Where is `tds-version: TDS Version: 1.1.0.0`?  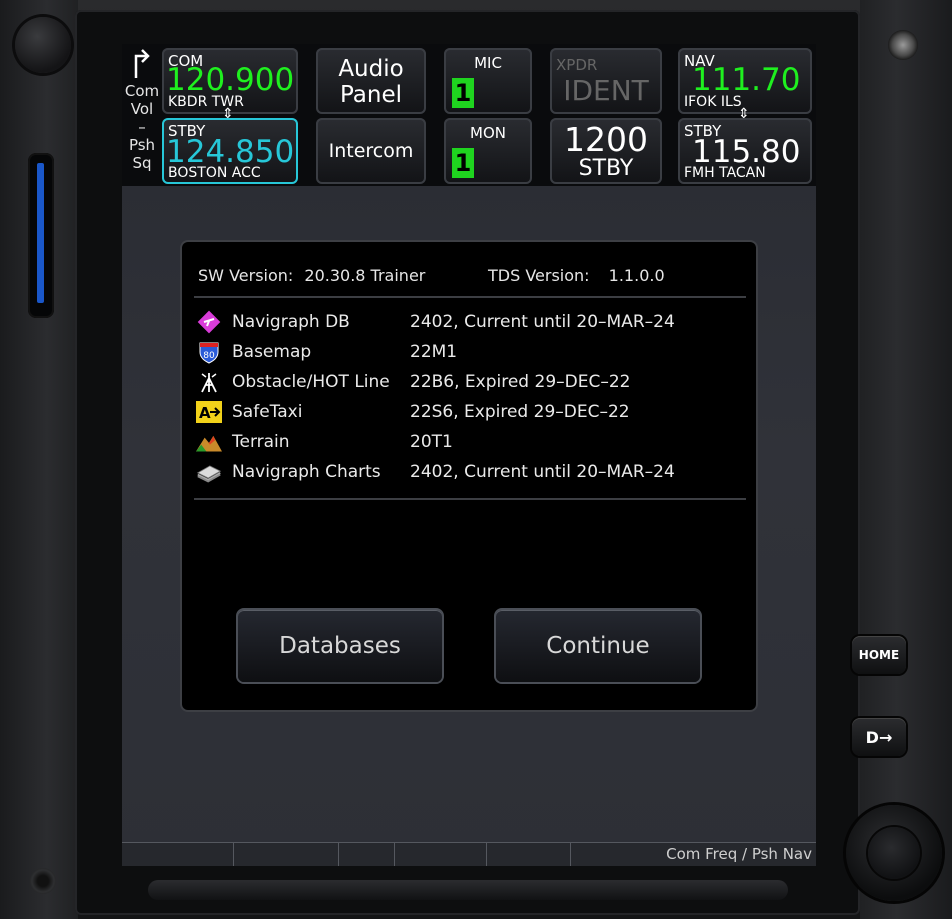
tds-version: TDS Version: 1.1.0.0 is located at coordinates (576, 275).